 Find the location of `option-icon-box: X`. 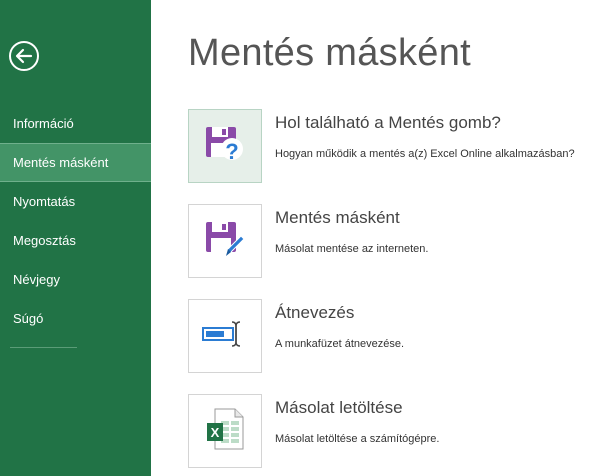

option-icon-box: X is located at coordinates (225, 431).